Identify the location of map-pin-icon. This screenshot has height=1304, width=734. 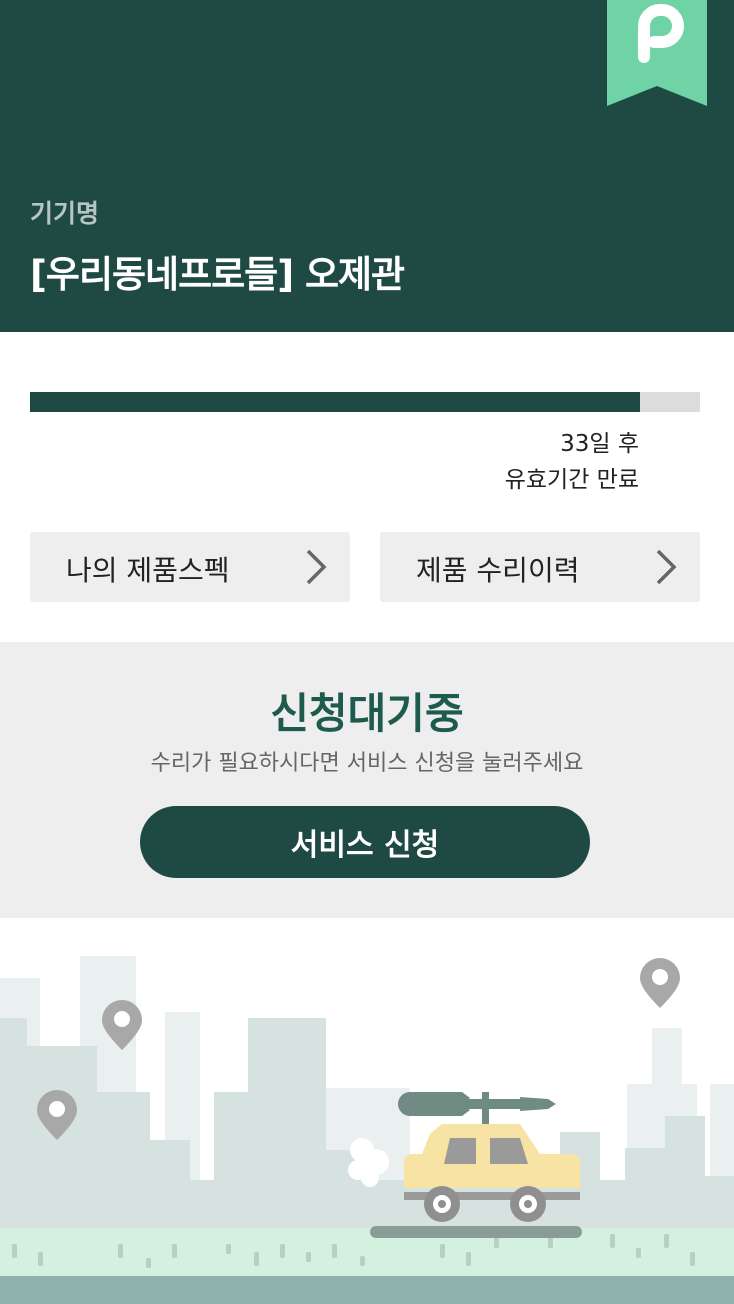
(660, 983).